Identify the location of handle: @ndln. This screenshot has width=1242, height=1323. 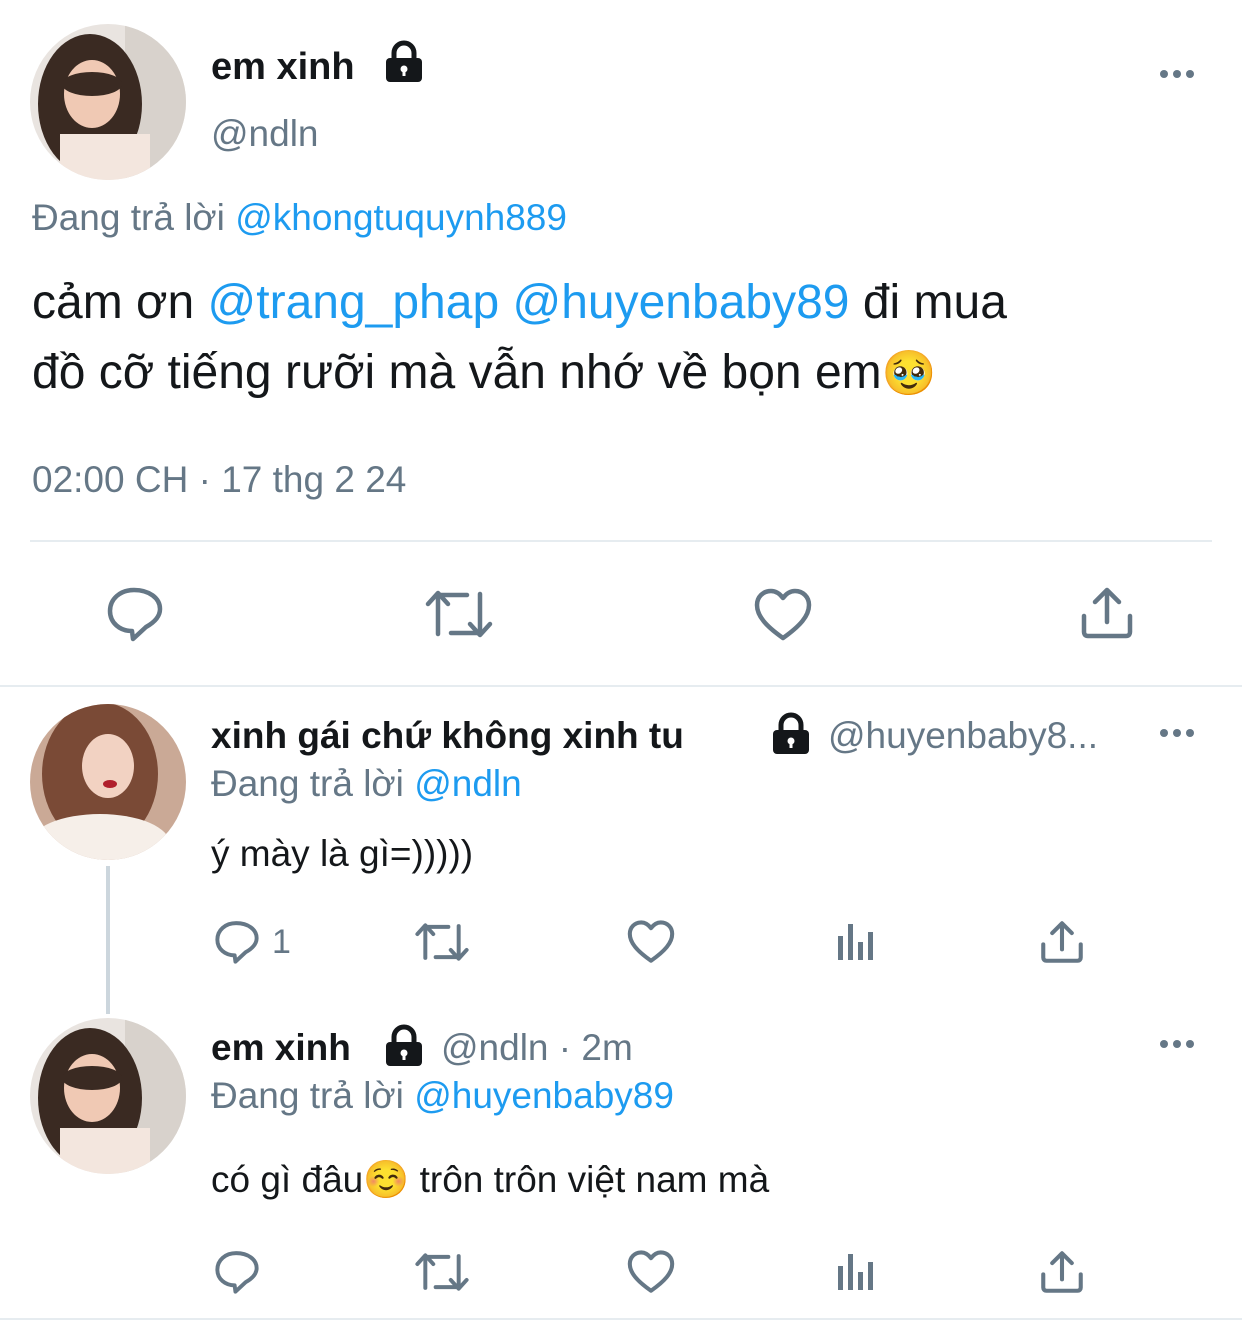
(265, 134).